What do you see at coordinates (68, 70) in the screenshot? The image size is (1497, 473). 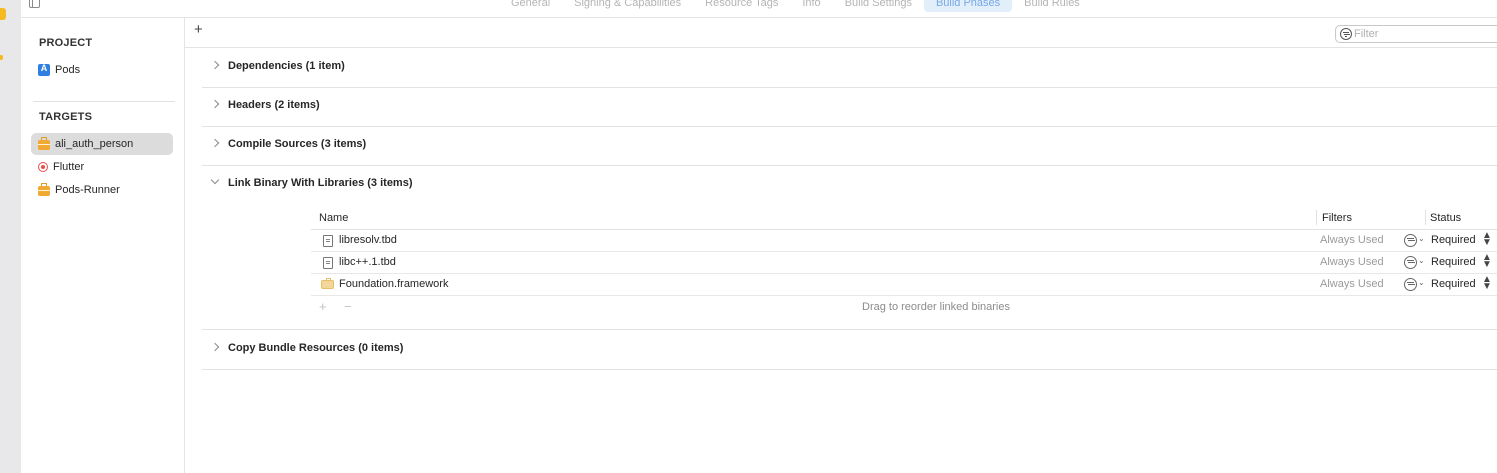 I see `sidebar-item-label: Pods` at bounding box center [68, 70].